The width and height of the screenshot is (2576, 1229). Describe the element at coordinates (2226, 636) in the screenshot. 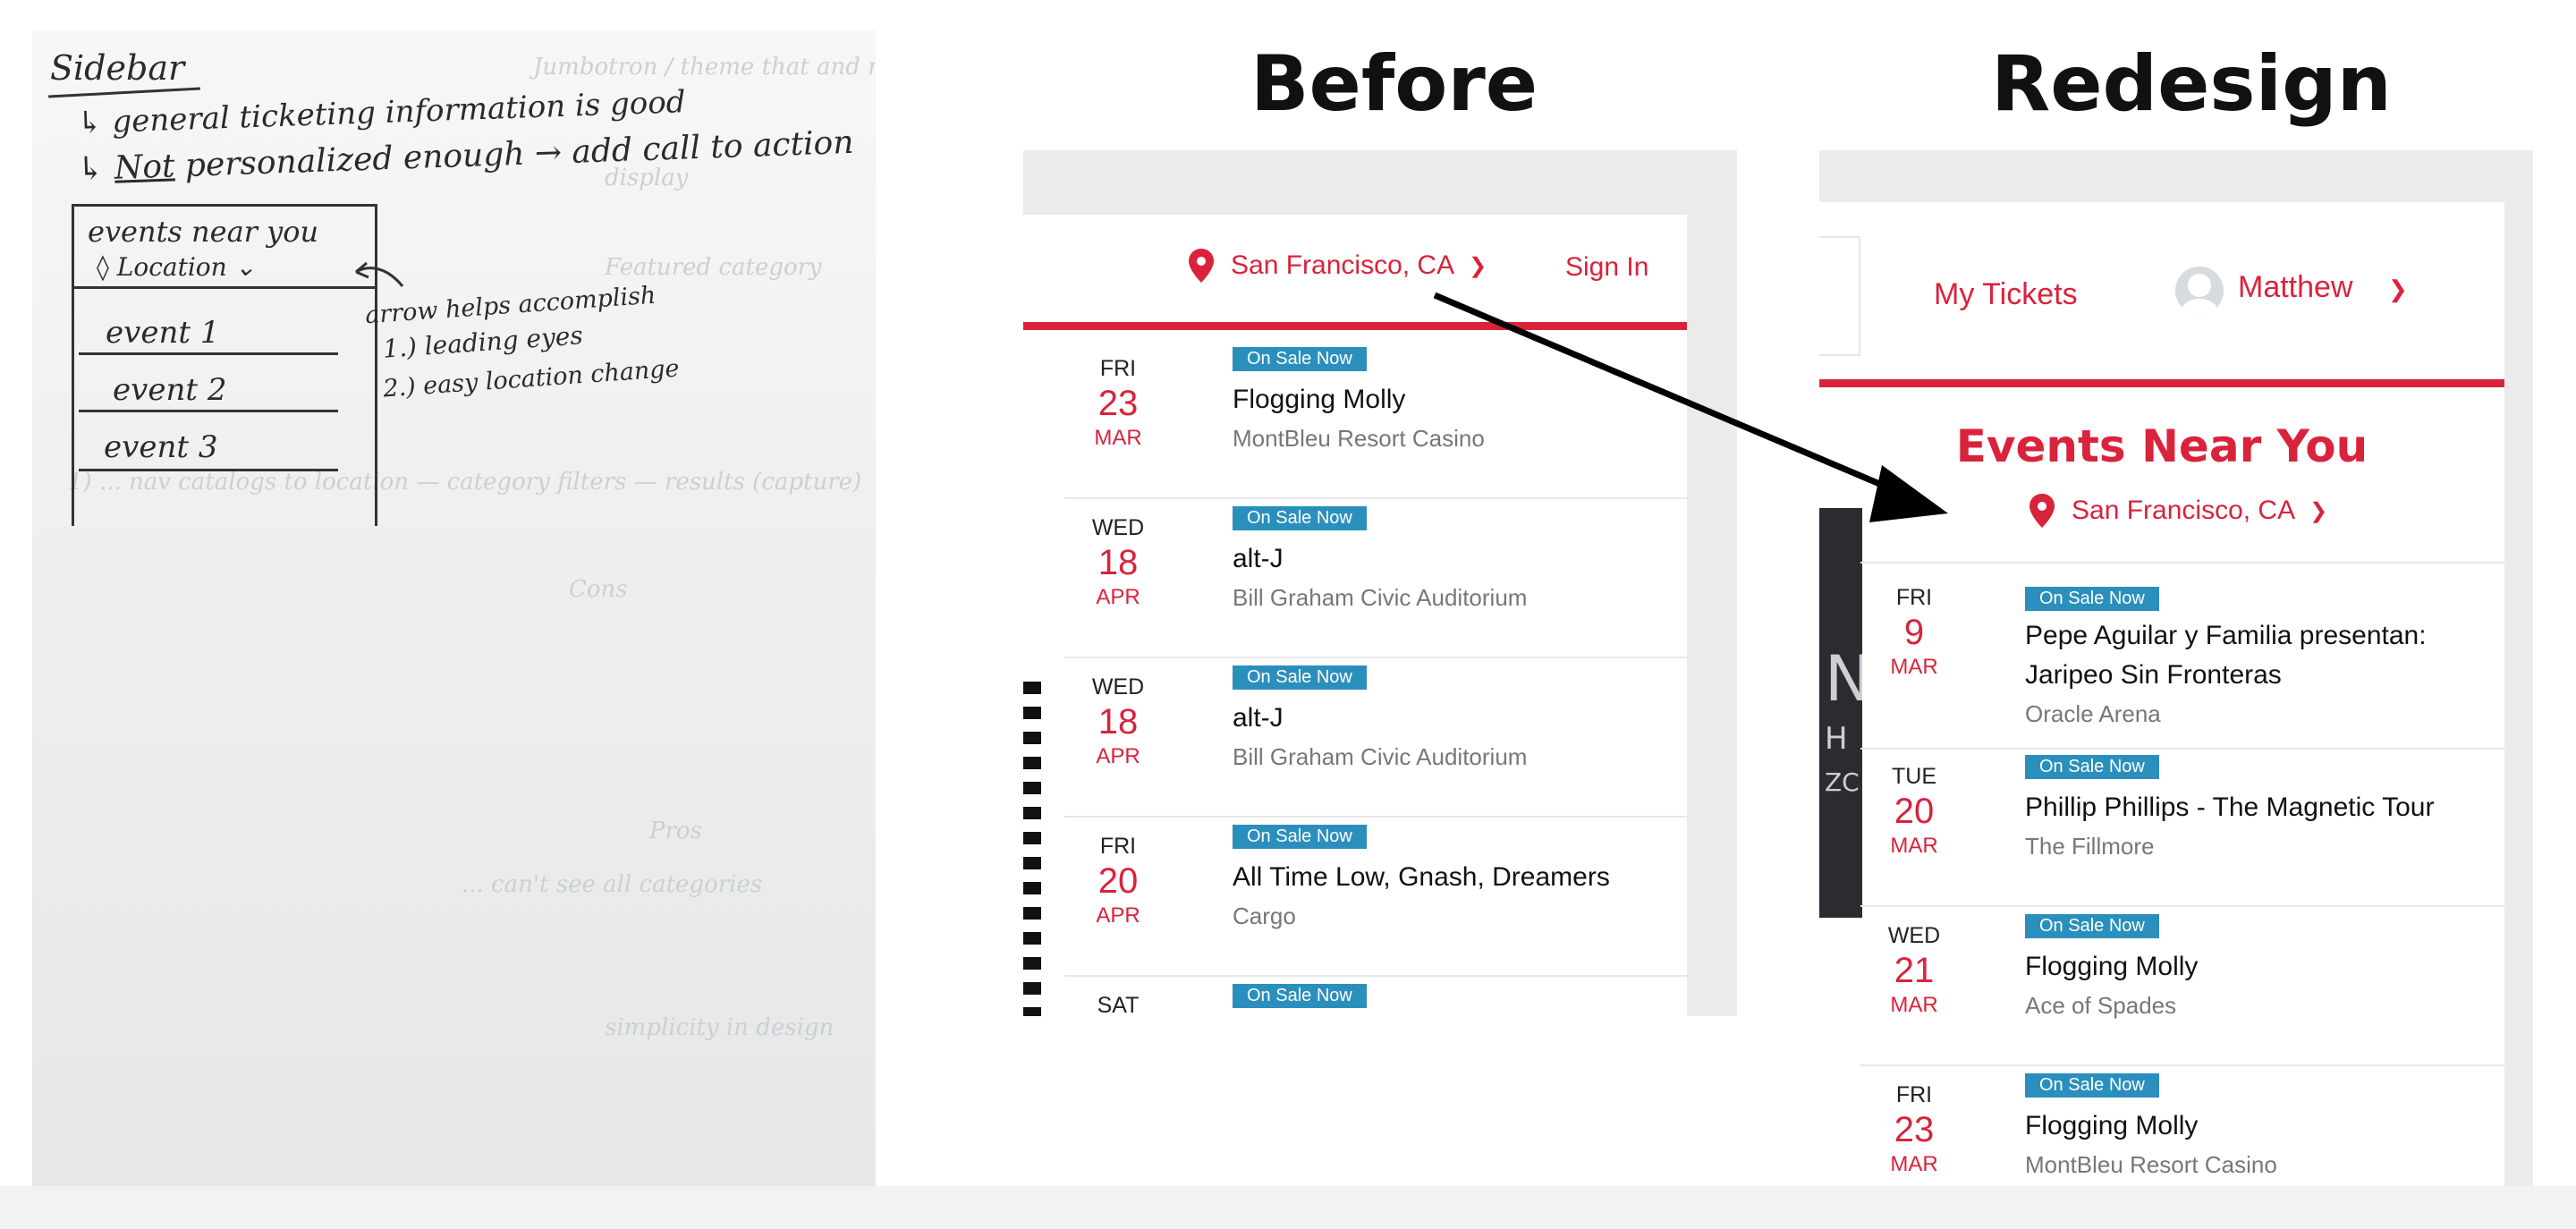

I see `event-title: Pepe Aguilar y Familia presentan:` at that location.